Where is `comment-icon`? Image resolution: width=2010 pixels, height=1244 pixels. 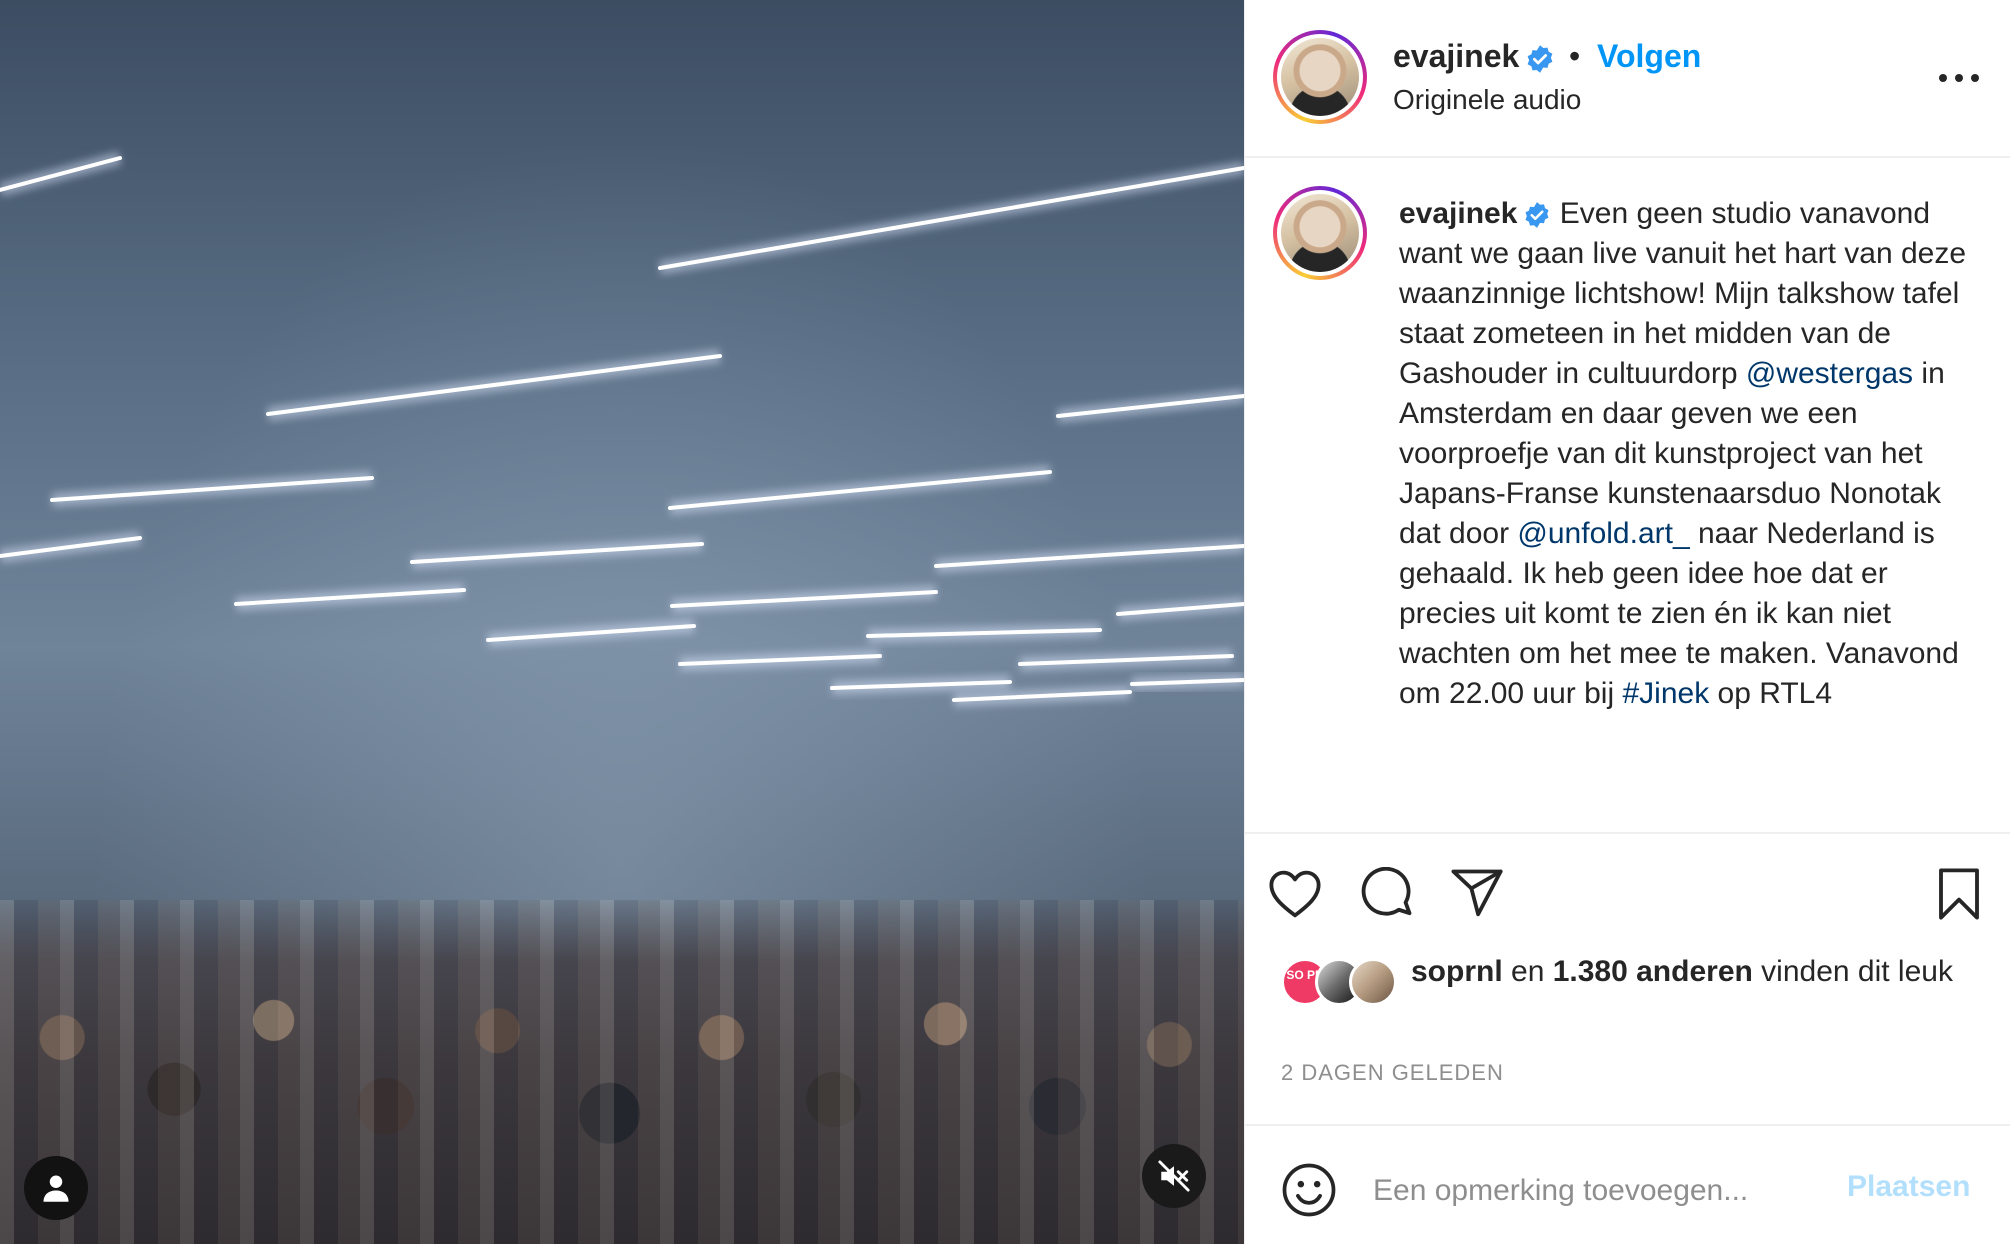
comment-icon is located at coordinates (1386, 891).